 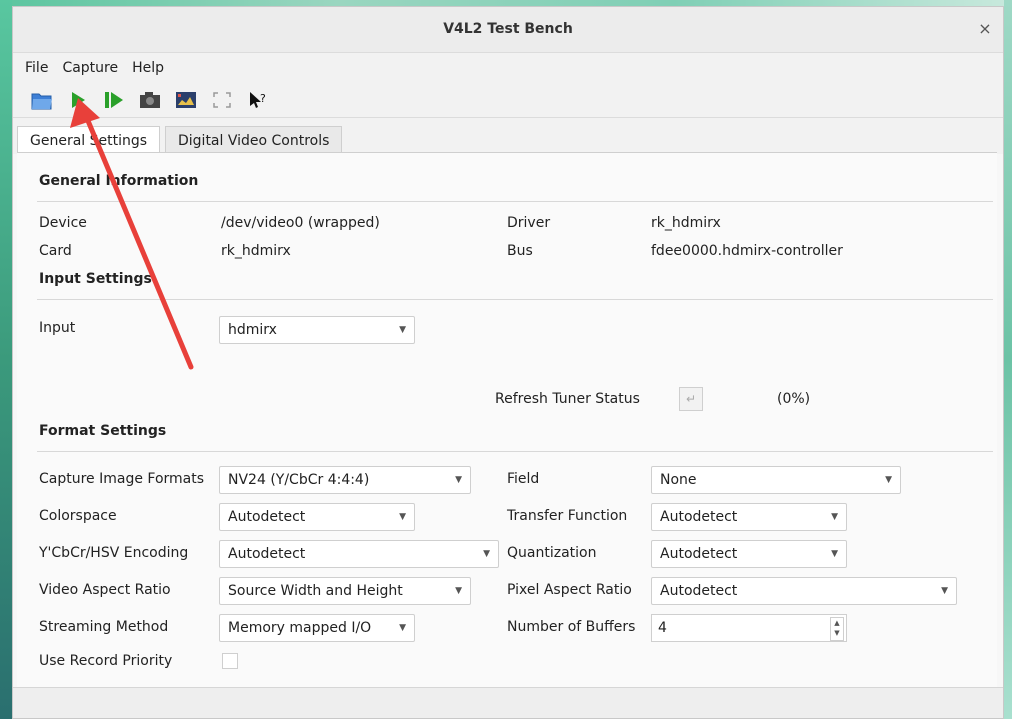 What do you see at coordinates (300, 628) in the screenshot?
I see `streaming-method-value: Memory mapped I/O` at bounding box center [300, 628].